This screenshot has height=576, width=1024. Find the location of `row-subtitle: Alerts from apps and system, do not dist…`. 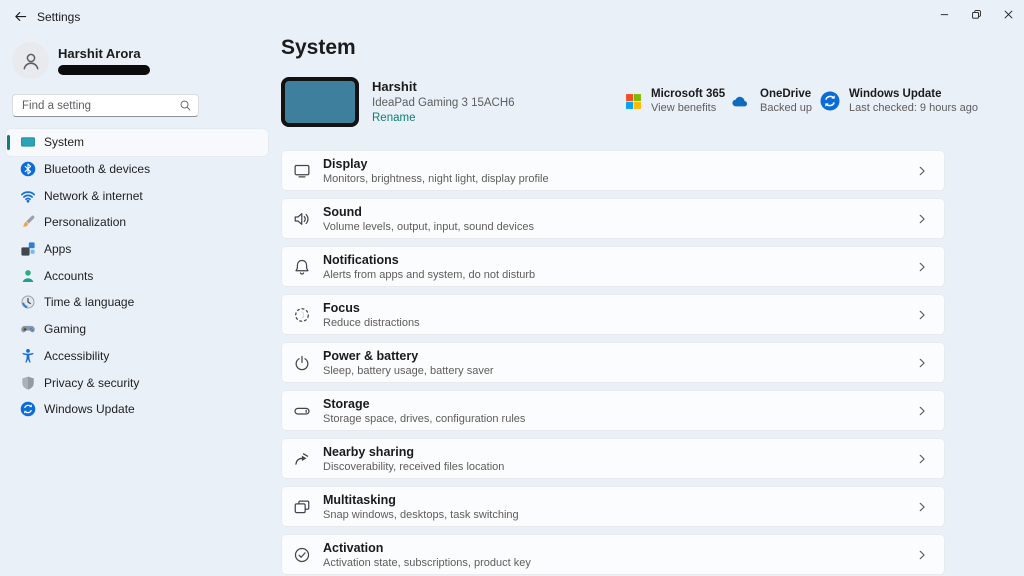

row-subtitle: Alerts from apps and system, do not dist… is located at coordinates (429, 274).